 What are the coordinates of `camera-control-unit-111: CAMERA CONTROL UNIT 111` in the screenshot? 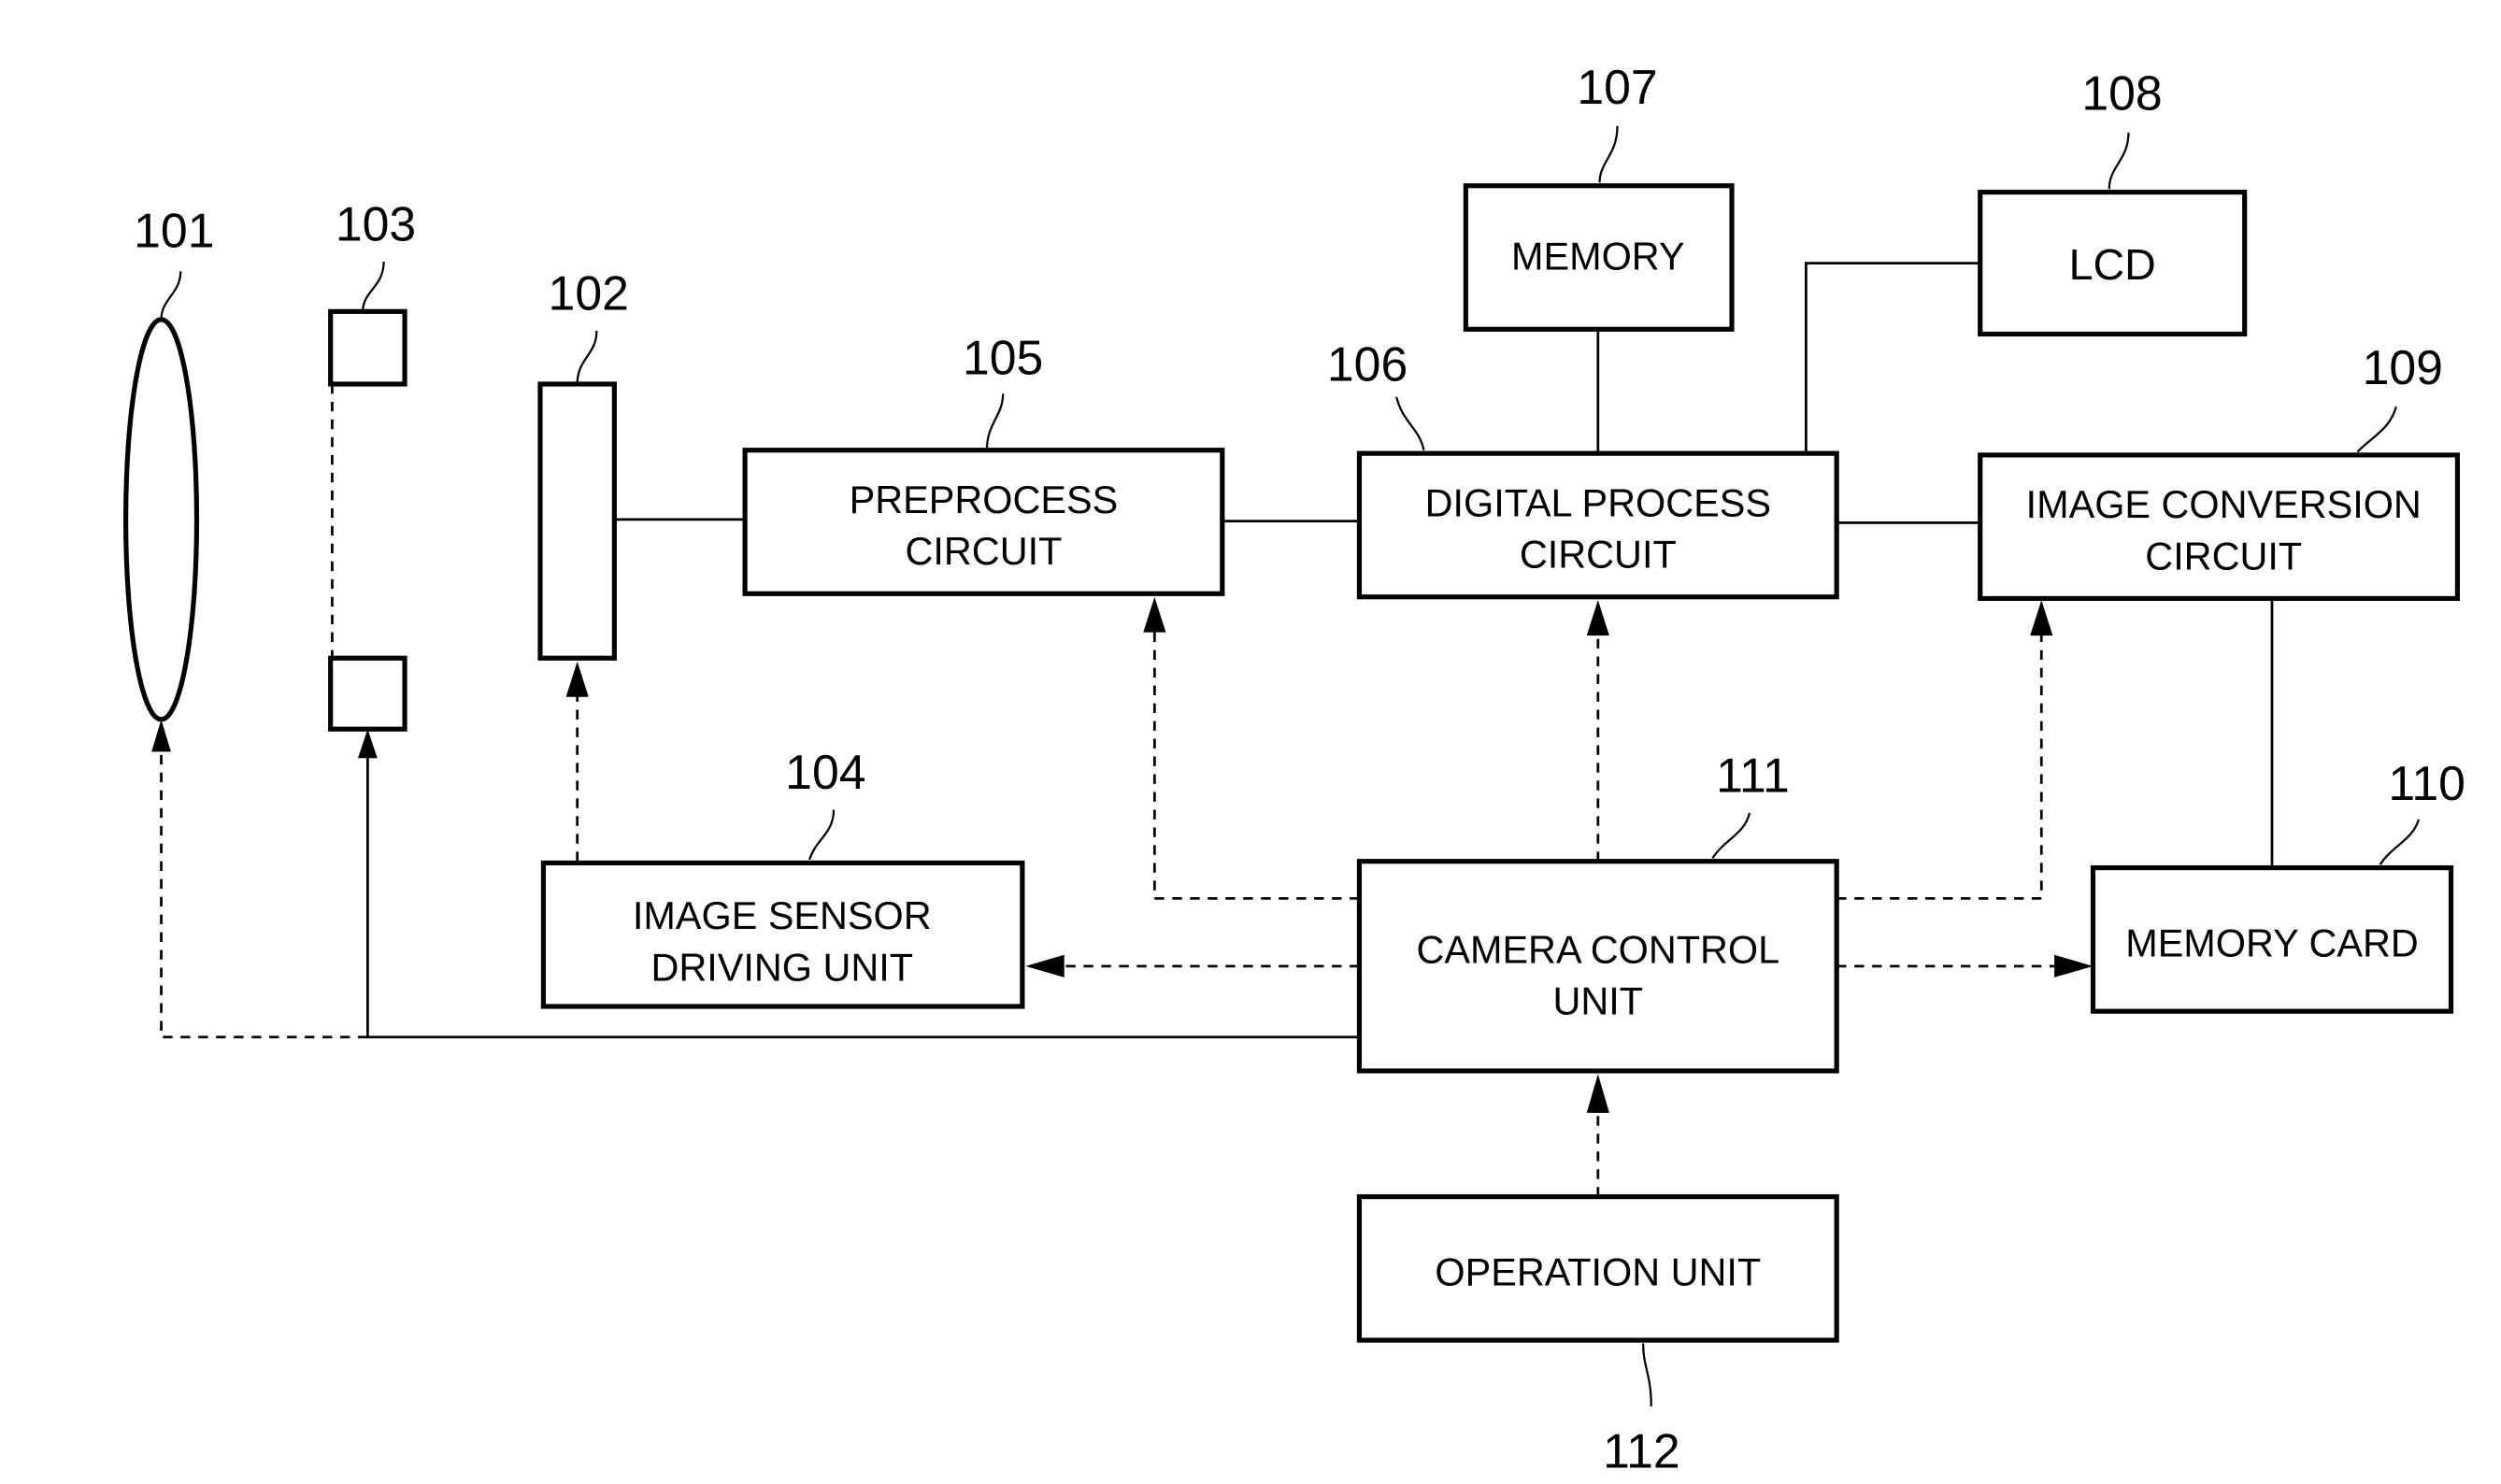 It's located at (1597, 911).